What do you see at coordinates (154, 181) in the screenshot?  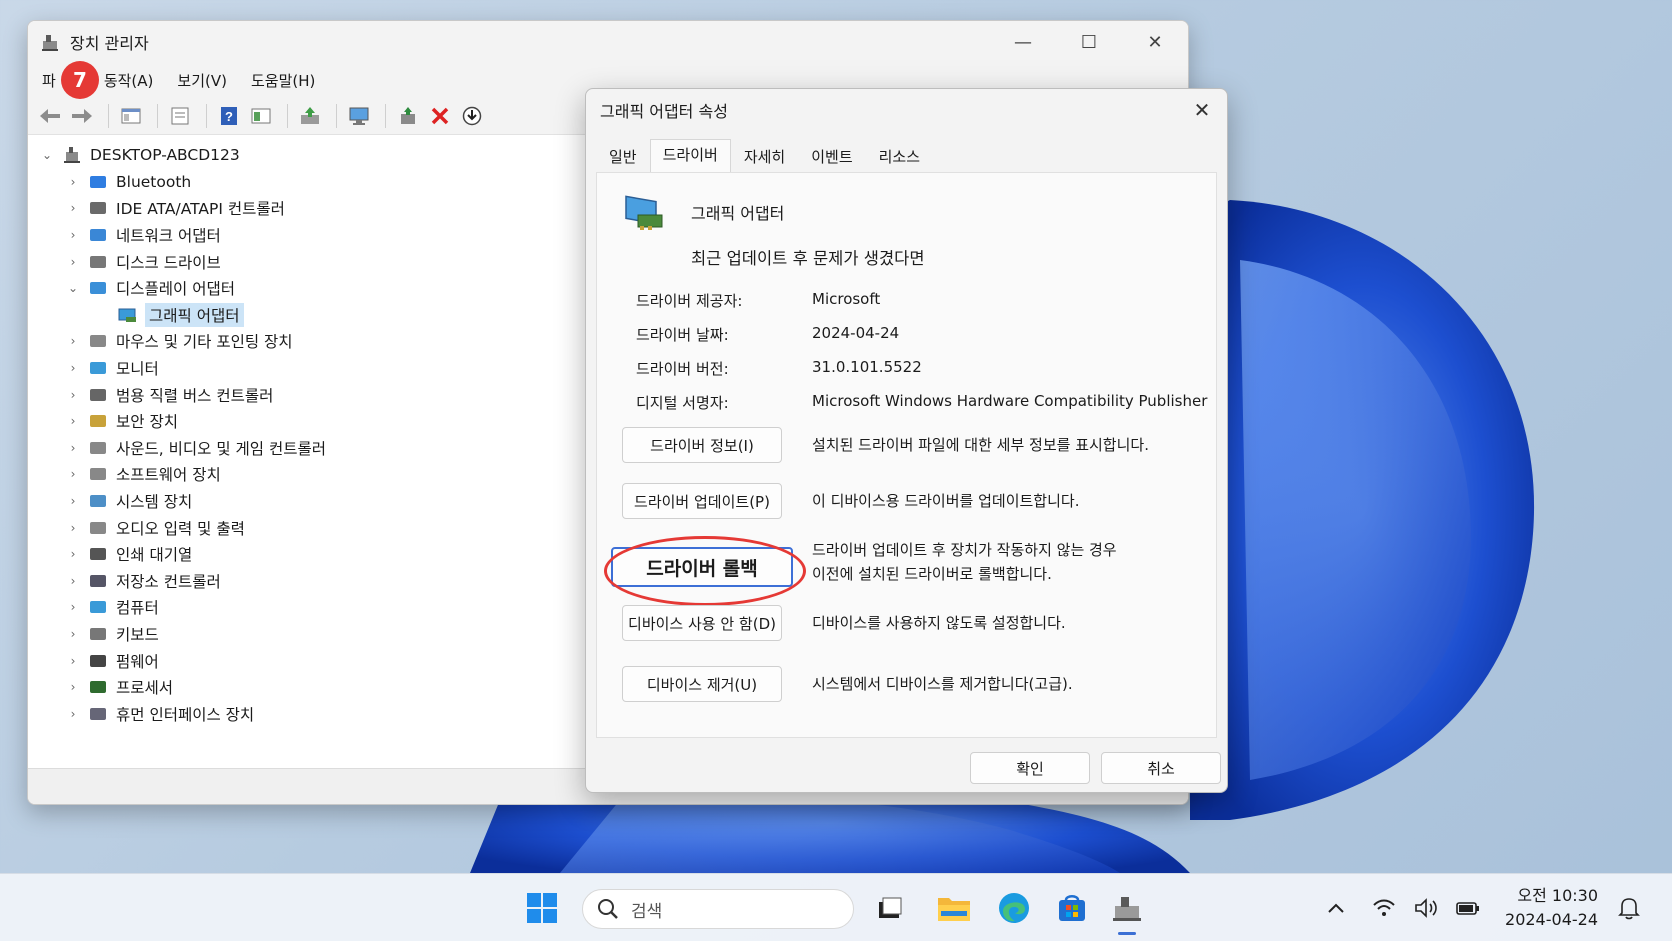 I see `tree-item-label: Bluetooth` at bounding box center [154, 181].